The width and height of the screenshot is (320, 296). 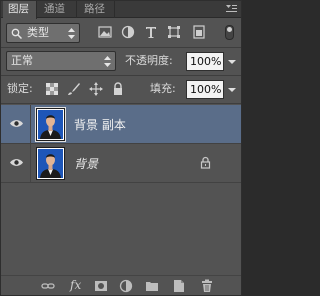 I want to click on opacity-dropdown-icon, so click(x=232, y=61).